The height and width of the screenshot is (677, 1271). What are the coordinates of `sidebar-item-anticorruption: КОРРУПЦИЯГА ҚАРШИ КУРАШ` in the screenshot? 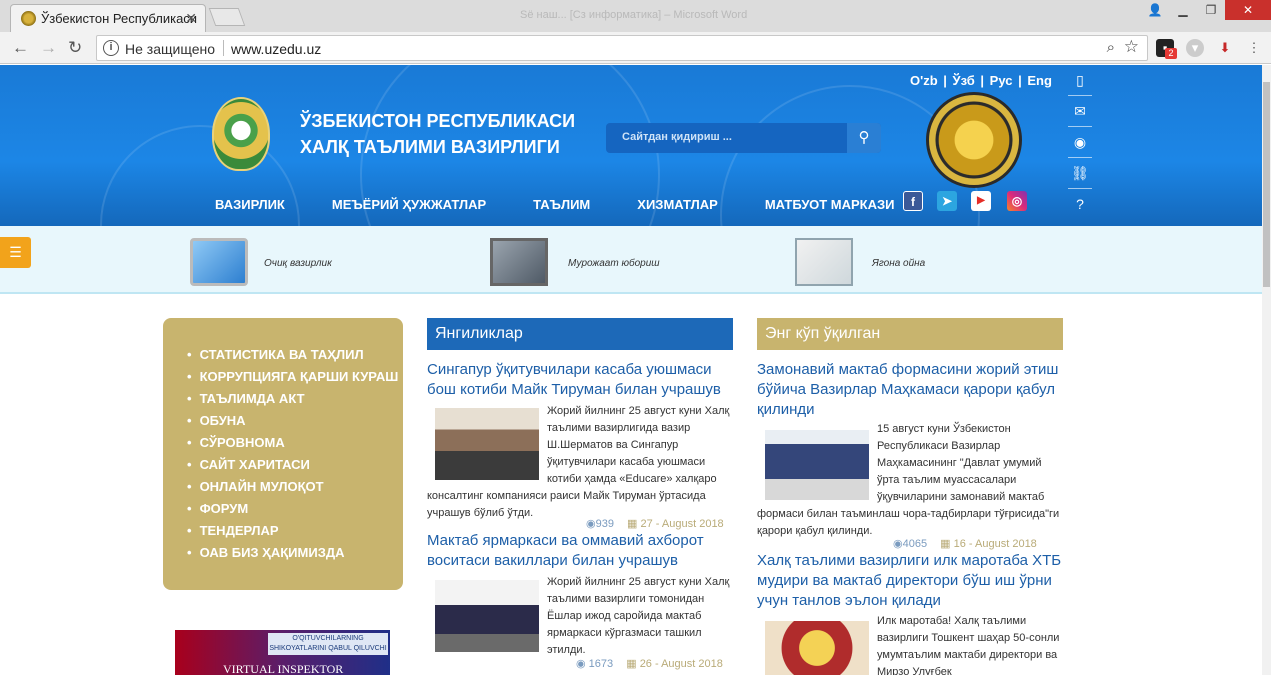 It's located at (293, 377).